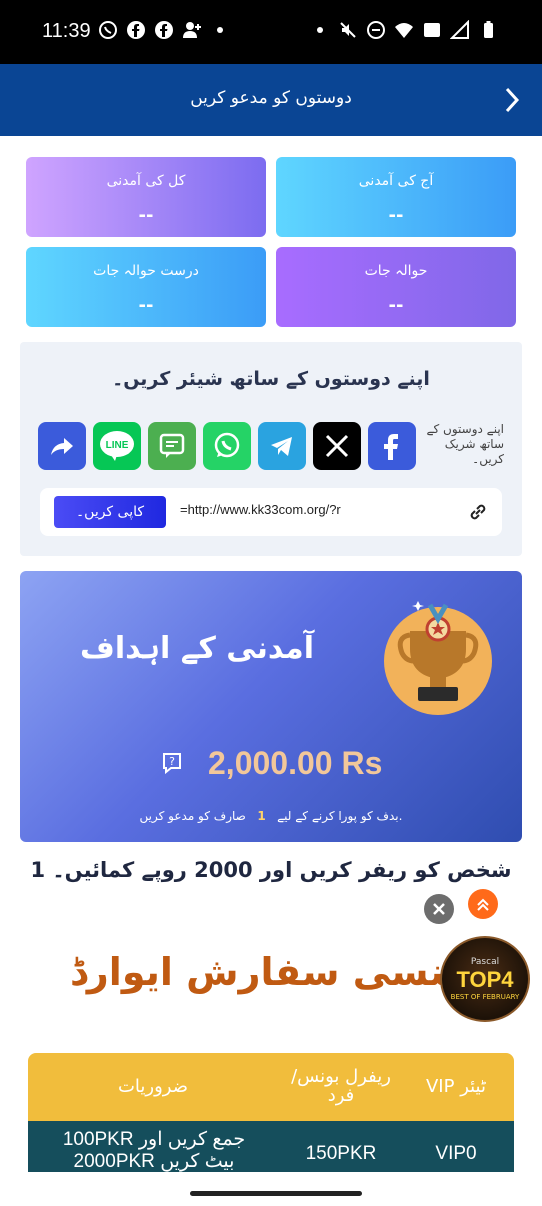  What do you see at coordinates (271, 972) in the screenshot?
I see `award-title: جنسی سفارش ایوارڈ` at bounding box center [271, 972].